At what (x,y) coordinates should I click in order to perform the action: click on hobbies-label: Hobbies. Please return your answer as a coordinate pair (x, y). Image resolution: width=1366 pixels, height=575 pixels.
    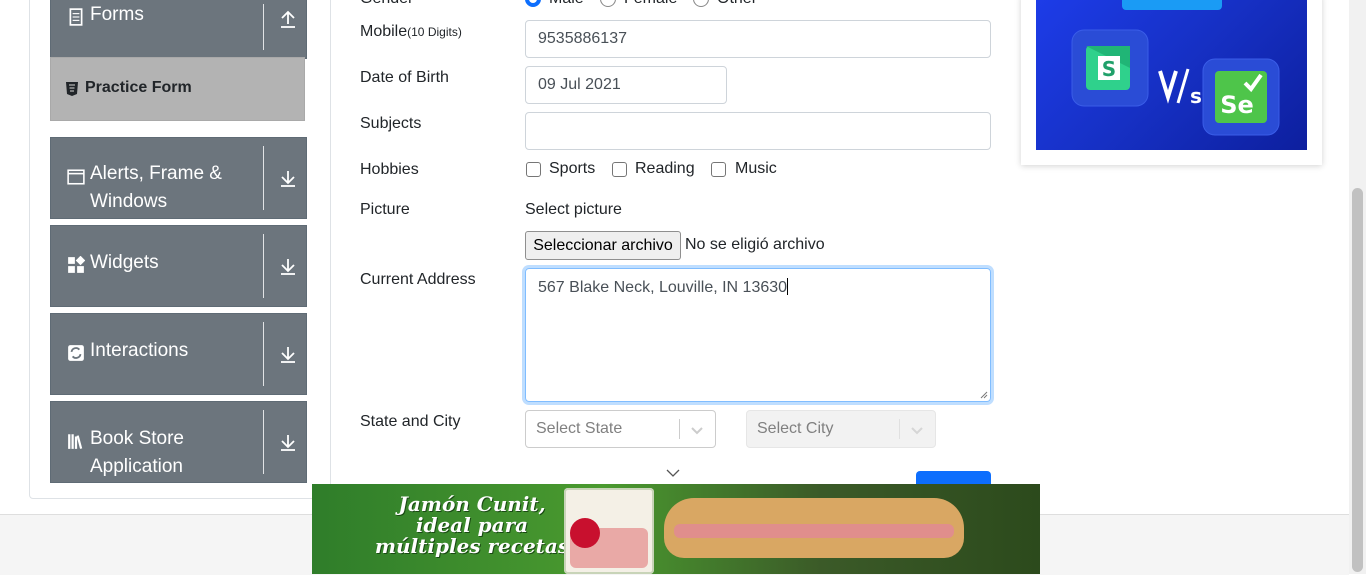
    Looking at the image, I should click on (389, 169).